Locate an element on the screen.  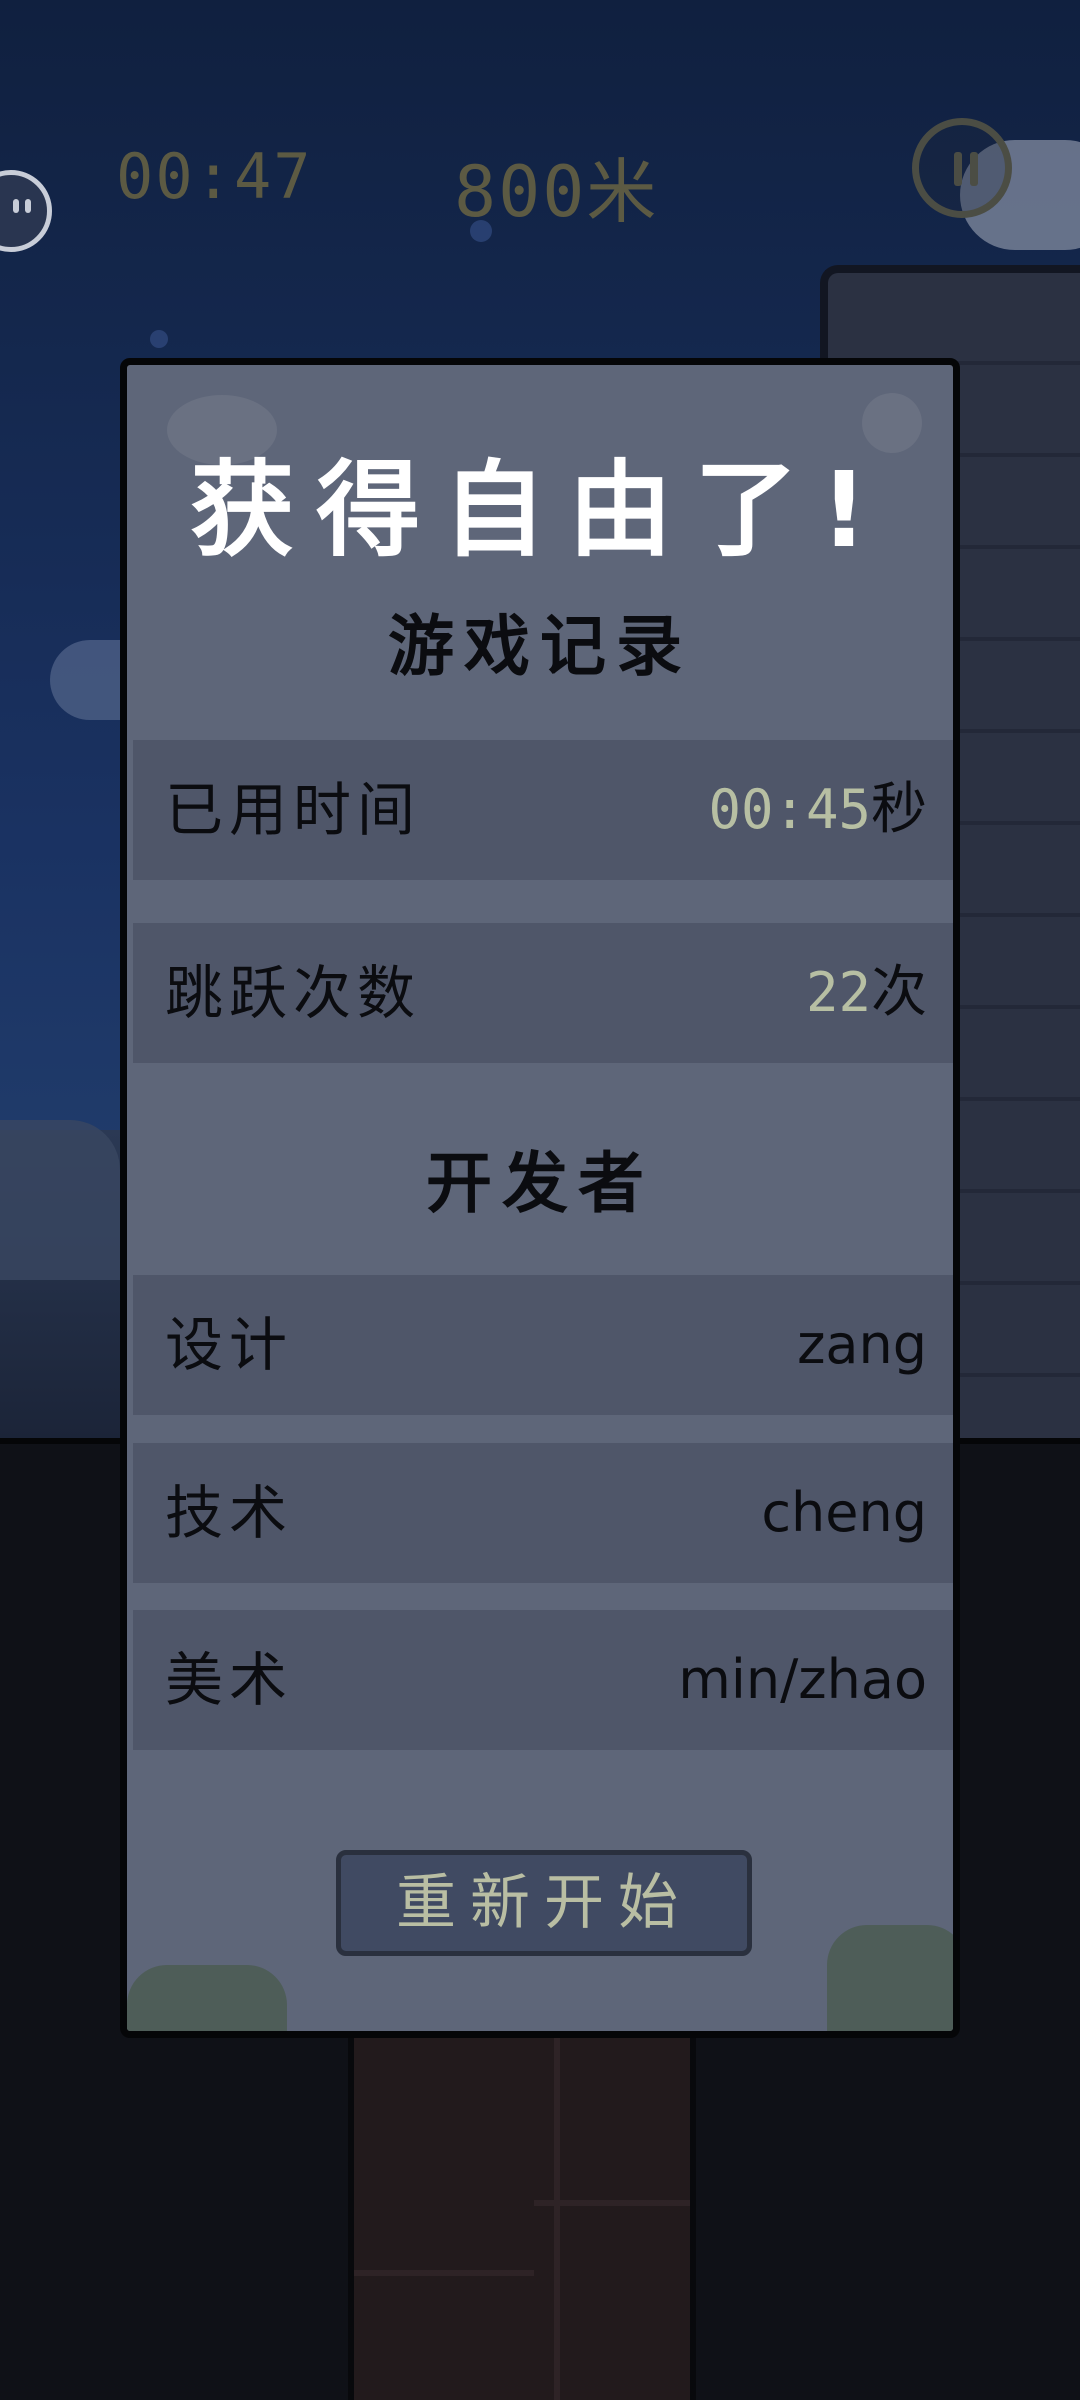
background-tree-trunk is located at coordinates (522, 2215).